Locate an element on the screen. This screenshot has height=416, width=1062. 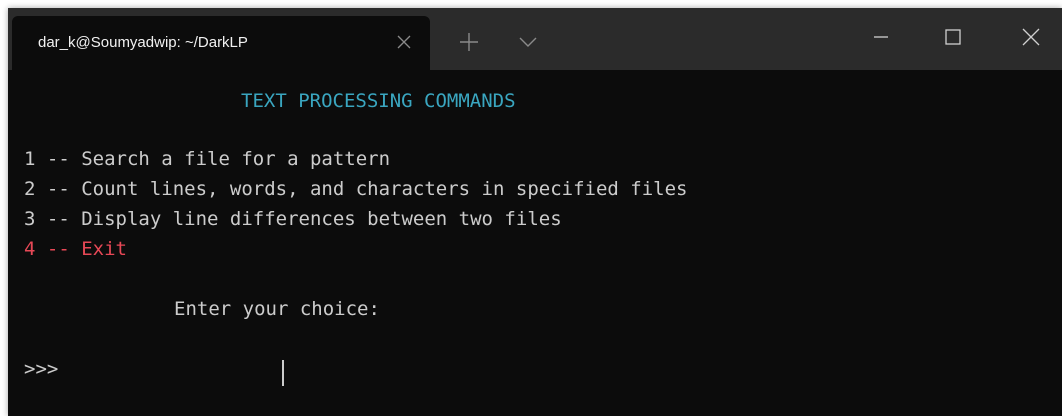
terminal-tab: dar_k@Soumyadwip: ~/DarkLP is located at coordinates (221, 43).